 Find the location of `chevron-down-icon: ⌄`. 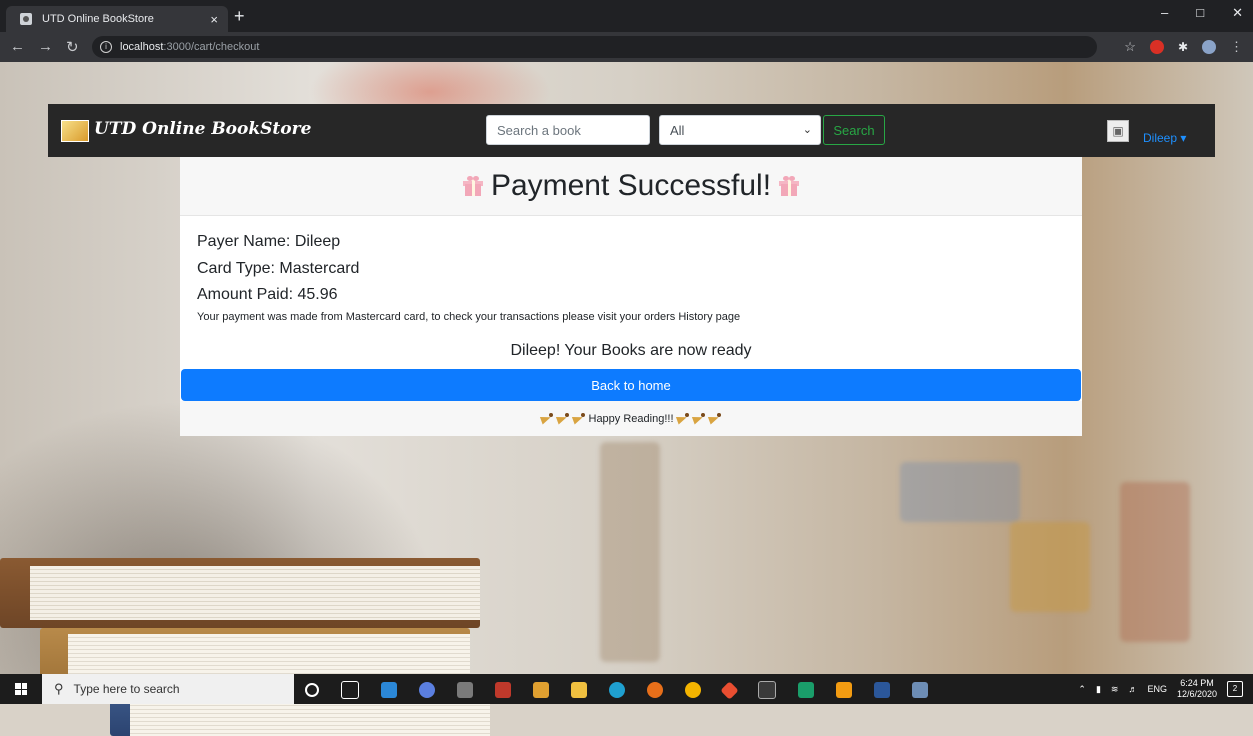

chevron-down-icon: ⌄ is located at coordinates (807, 130).